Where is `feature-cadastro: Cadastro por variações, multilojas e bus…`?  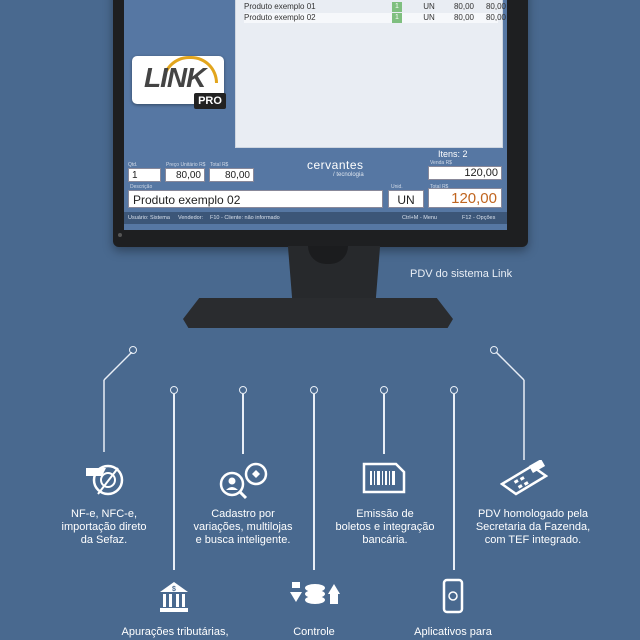 feature-cadastro: Cadastro por variações, multilojas e bus… is located at coordinates (243, 527).